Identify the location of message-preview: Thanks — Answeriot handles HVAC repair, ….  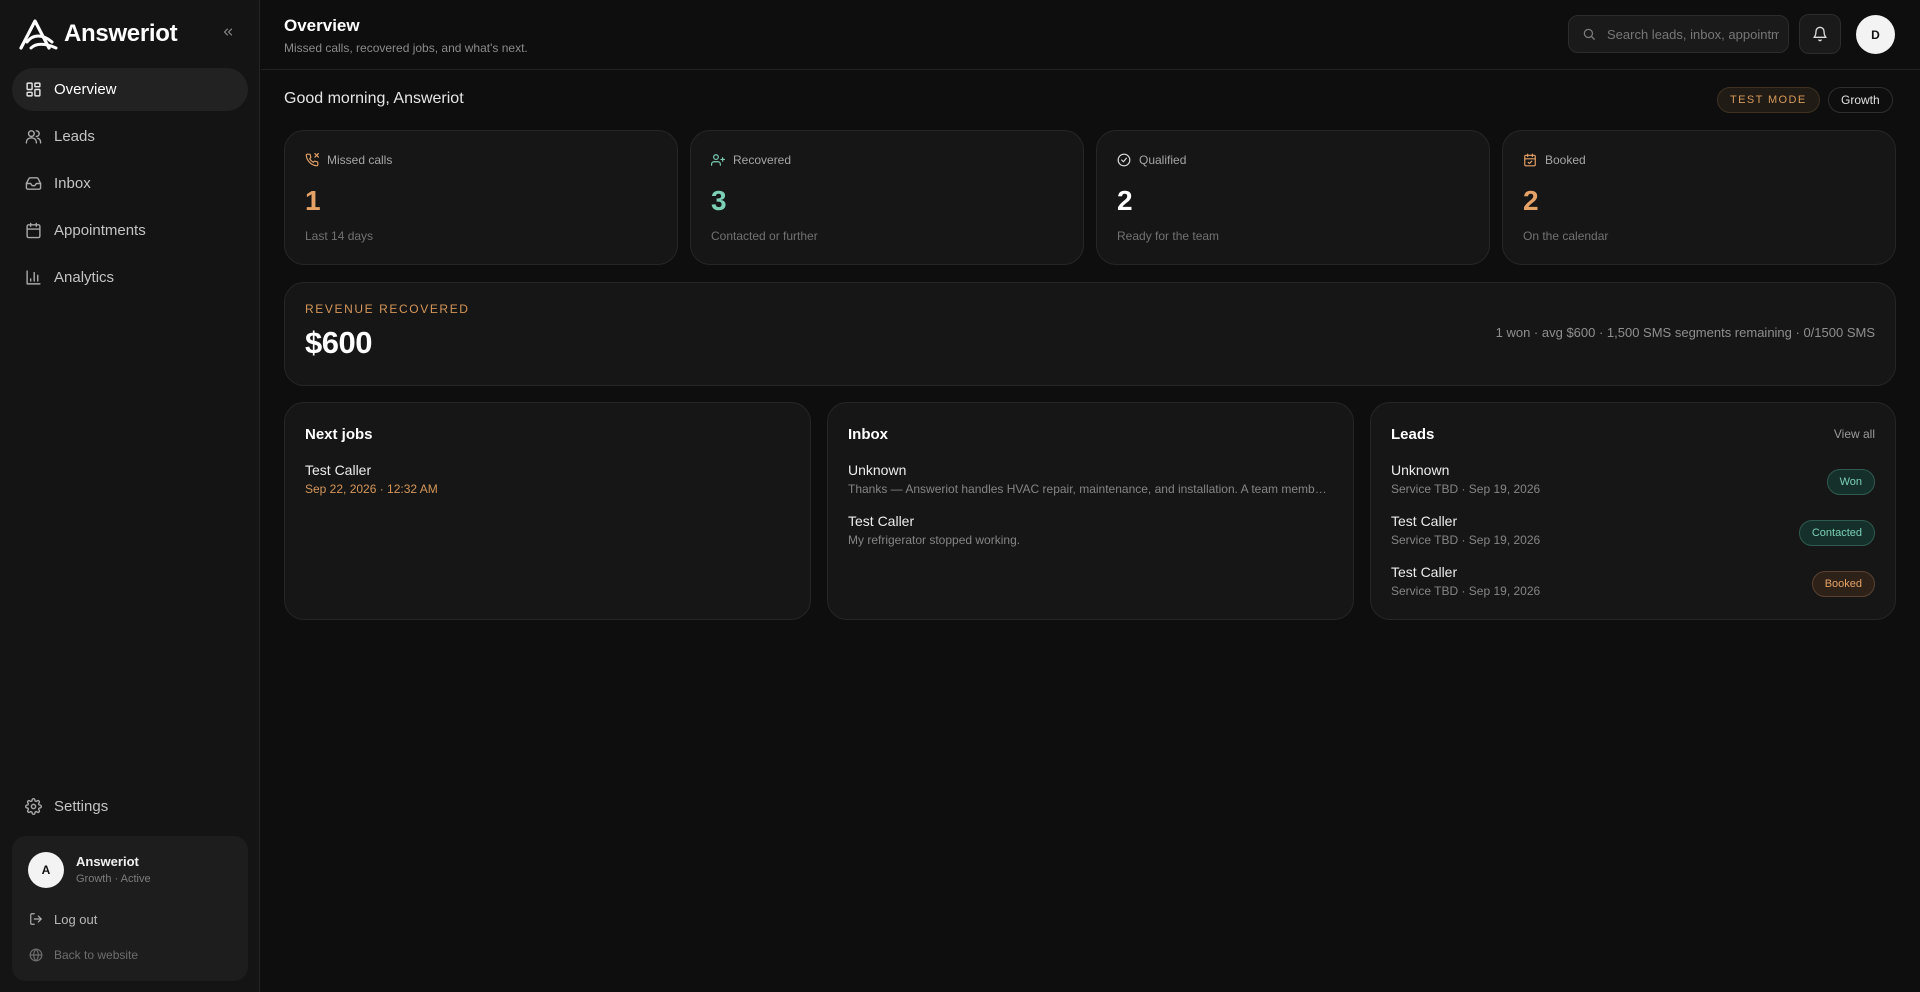
(1090, 489).